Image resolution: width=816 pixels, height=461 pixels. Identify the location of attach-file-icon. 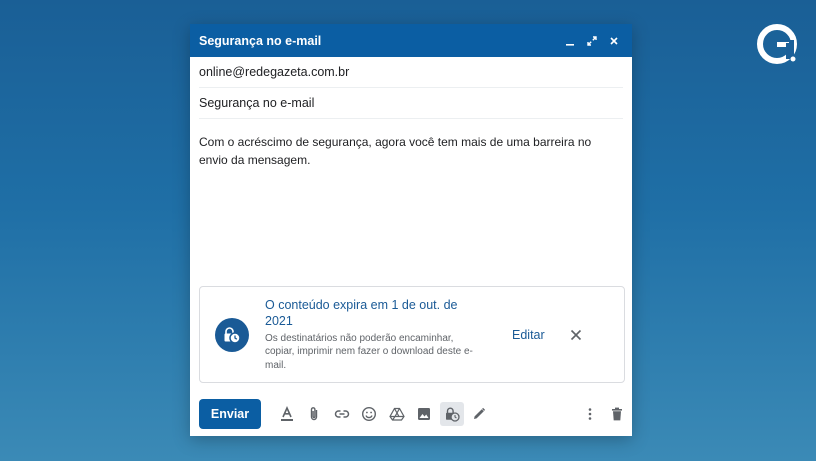
(314, 414).